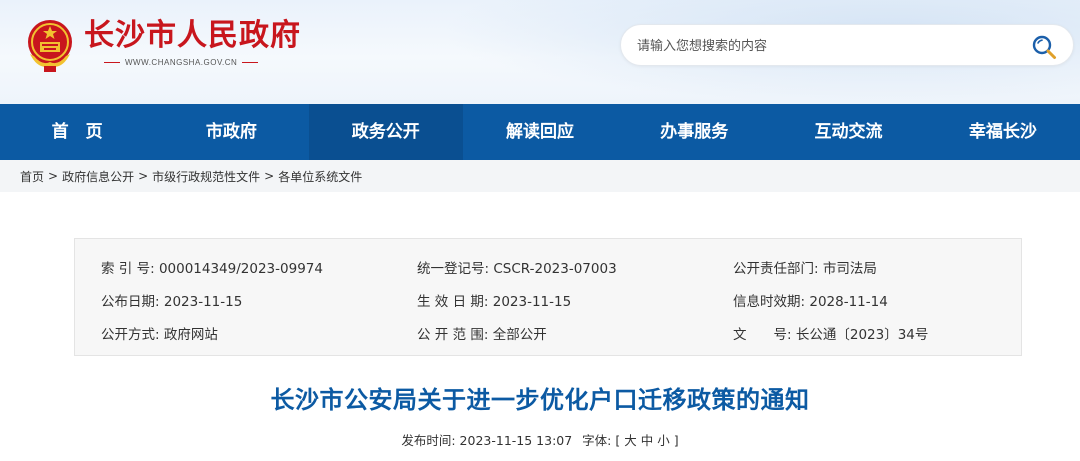 The height and width of the screenshot is (461, 1080). I want to click on document-meta: 发布时间: 2023-11-15 13:07 字体: [ 大 中 小 ], so click(540, 439).